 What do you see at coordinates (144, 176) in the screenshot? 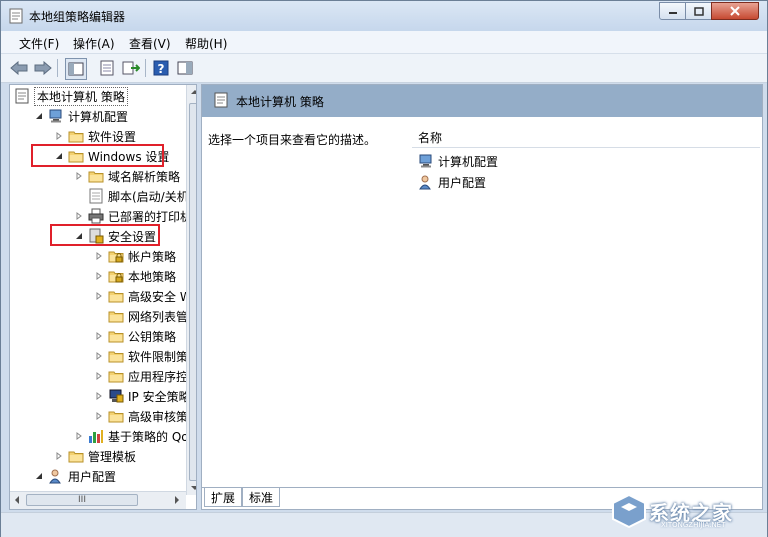
I see `tree-item-label: 域名解析策略` at bounding box center [144, 176].